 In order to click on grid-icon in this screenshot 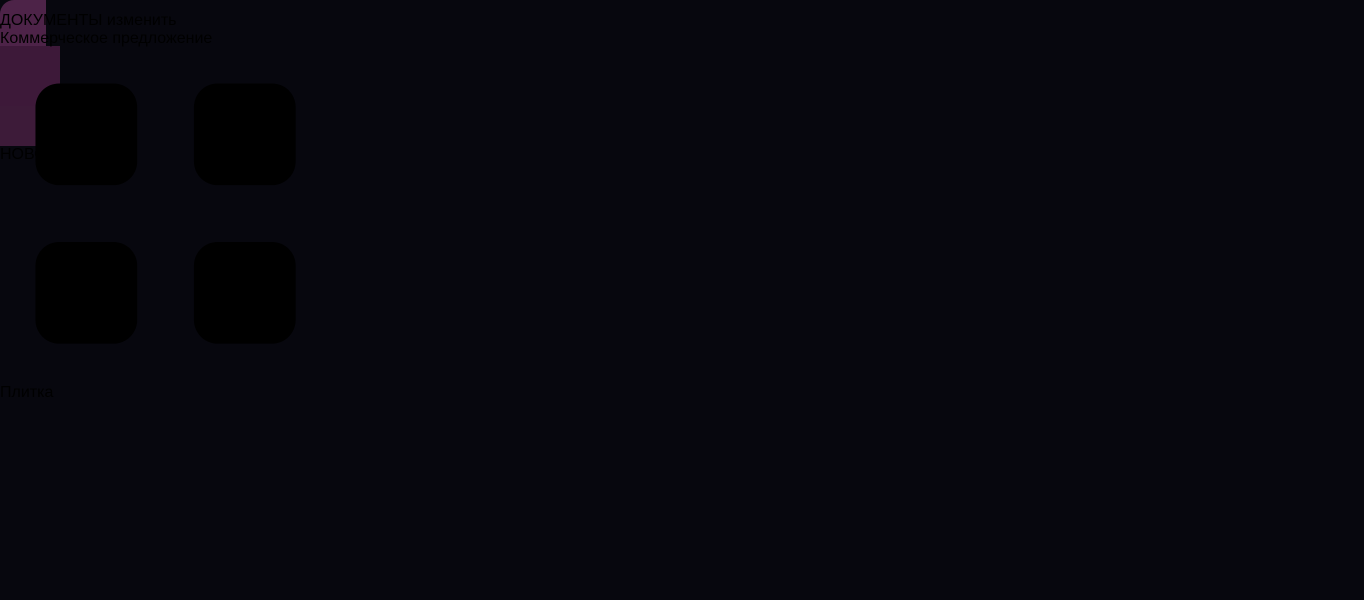, I will do `click(165, 213)`.